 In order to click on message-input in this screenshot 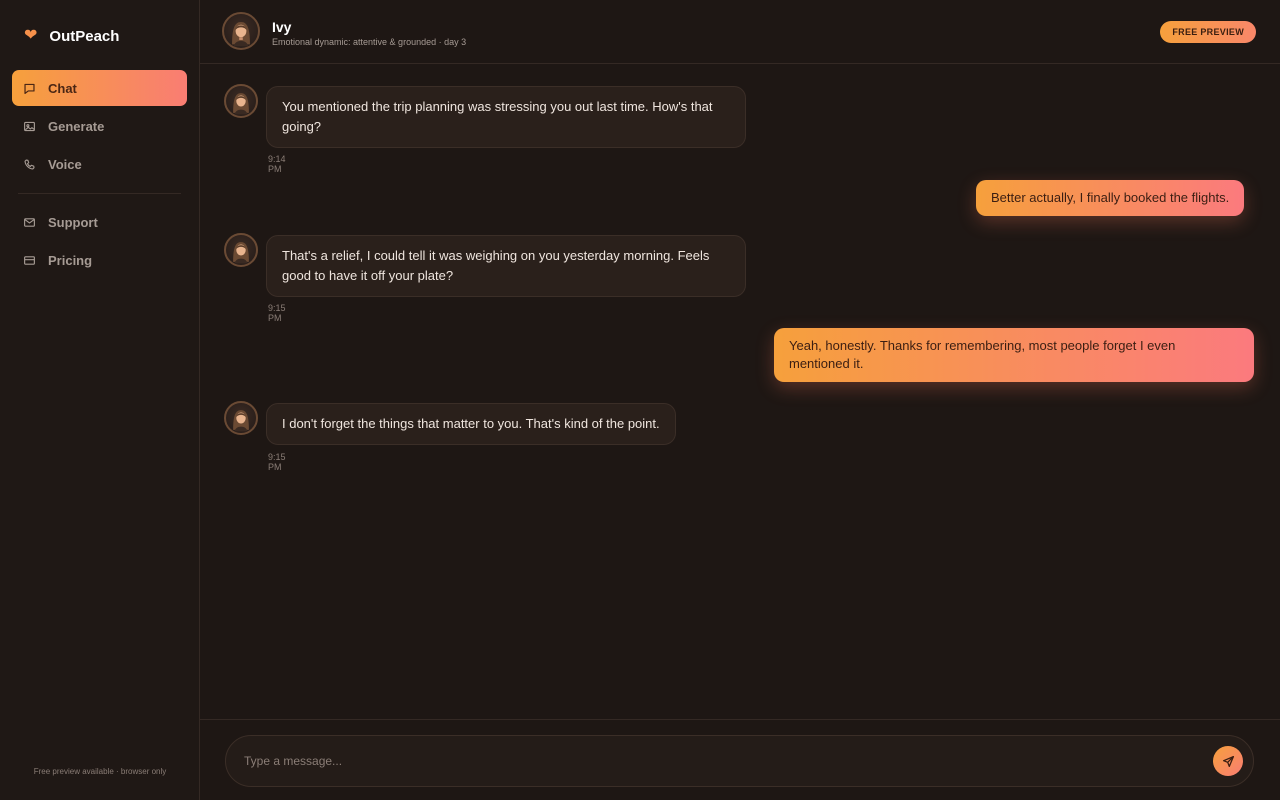, I will do `click(724, 761)`.